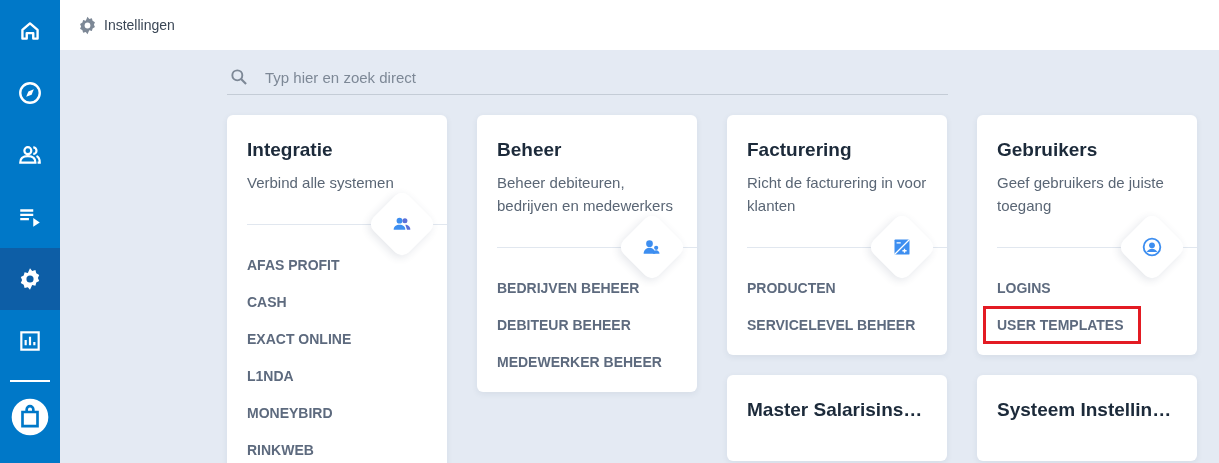 The width and height of the screenshot is (1219, 463). Describe the element at coordinates (239, 77) in the screenshot. I see `search-icon` at that location.